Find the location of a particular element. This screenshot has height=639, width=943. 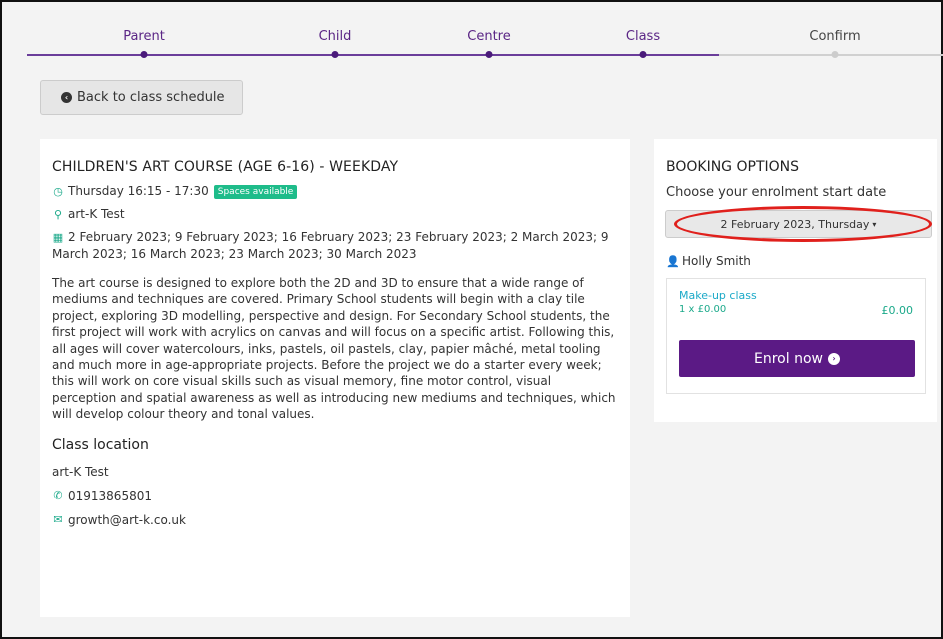

course-time: Thursday 16:15 - 17:30 is located at coordinates (138, 191).